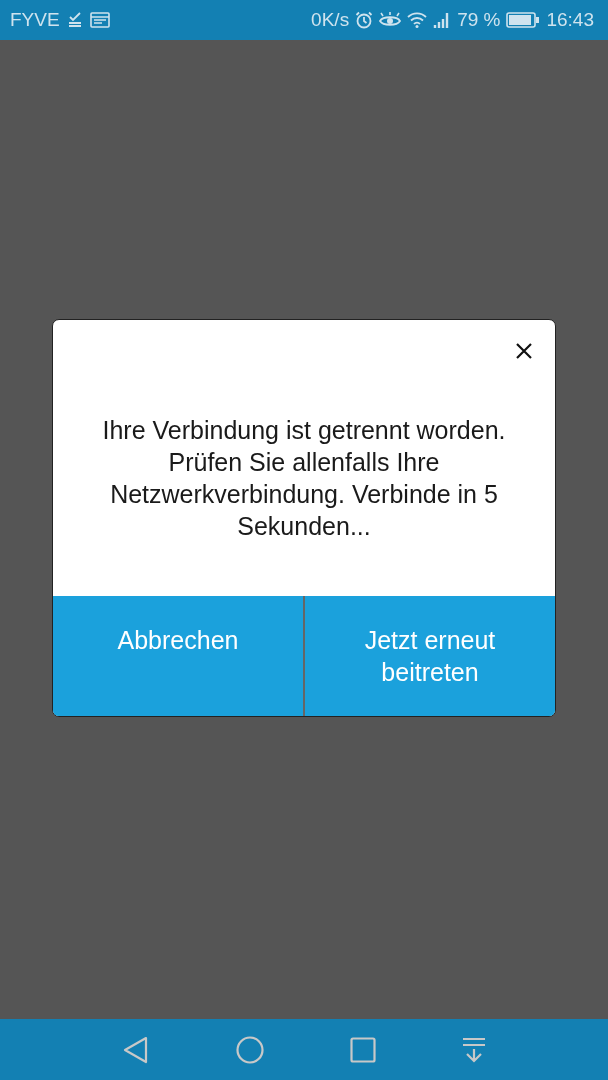 Image resolution: width=608 pixels, height=1080 pixels. I want to click on notification-pull-down-icon, so click(474, 1049).